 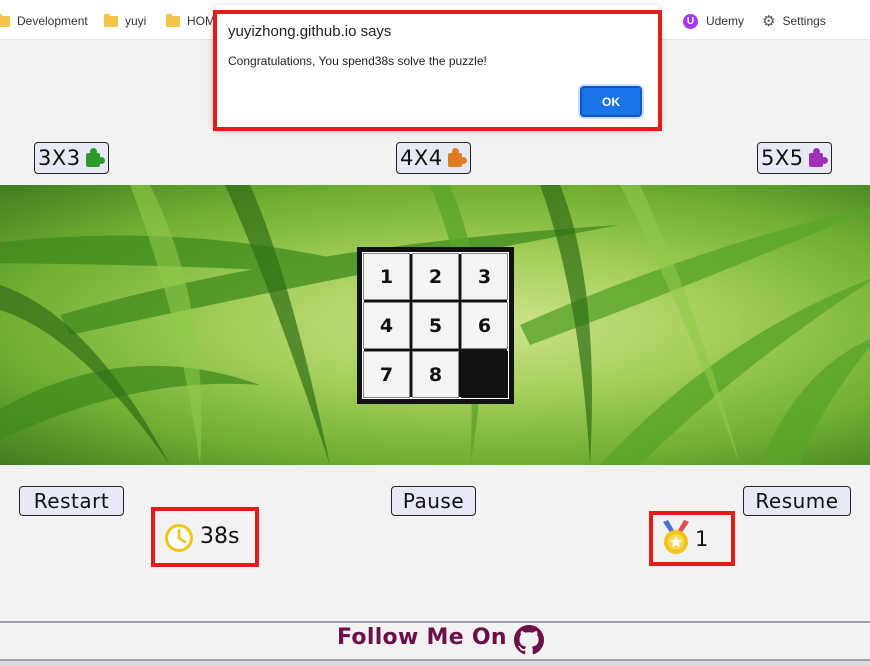 What do you see at coordinates (769, 21) in the screenshot?
I see `gear-icon: ⚙` at bounding box center [769, 21].